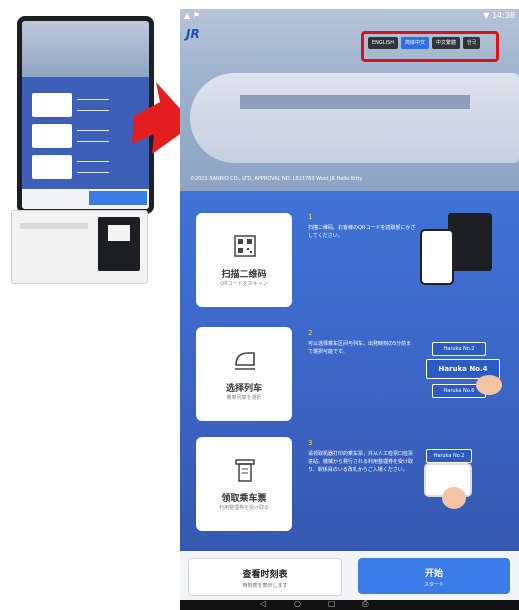 The image size is (519, 610). I want to click on step-subtitle: QRコードをスキャン, so click(244, 284).